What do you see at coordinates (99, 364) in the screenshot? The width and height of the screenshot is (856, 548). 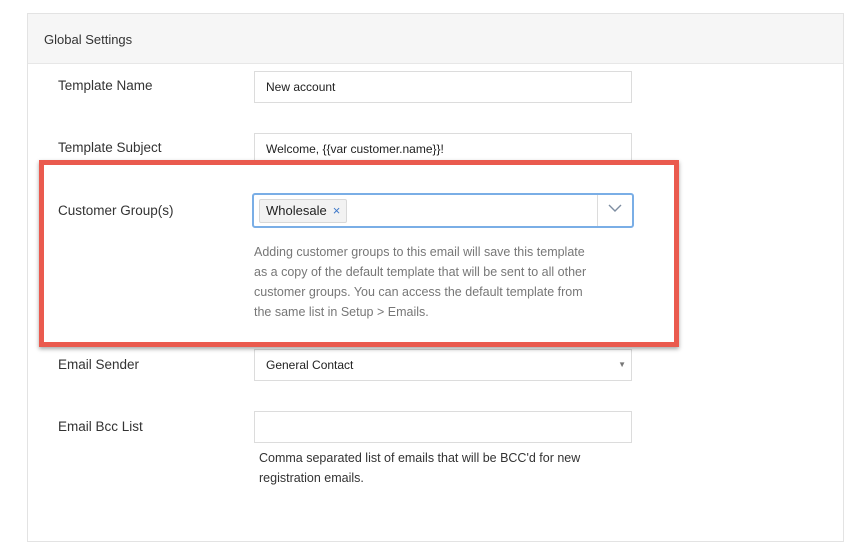 I see `email-sender-label: Email Sender` at bounding box center [99, 364].